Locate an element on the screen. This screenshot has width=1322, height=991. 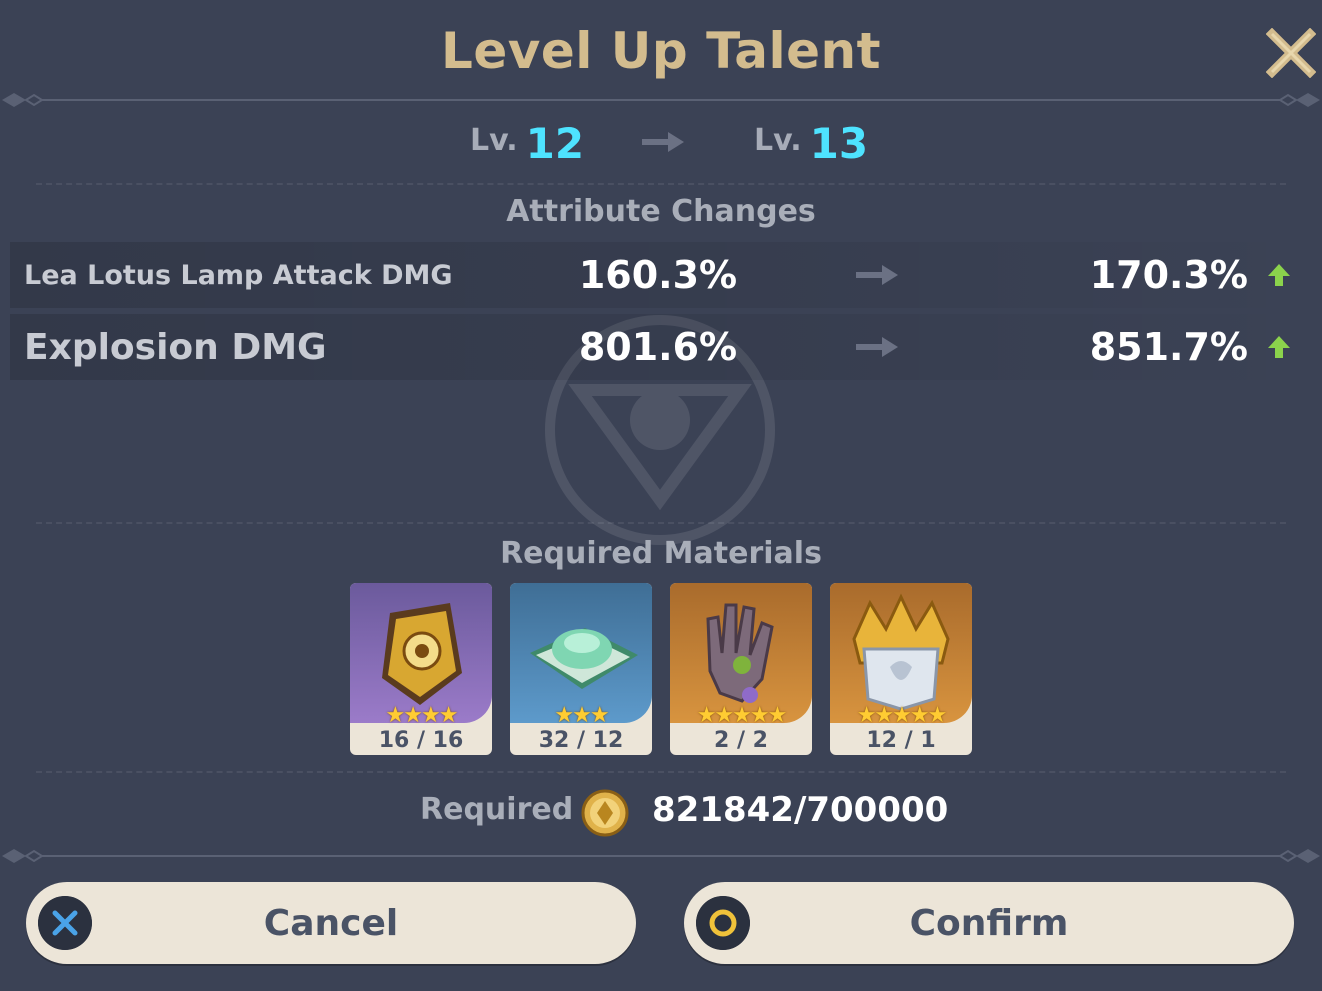
confirm-button-label: Confirm is located at coordinates (989, 923).